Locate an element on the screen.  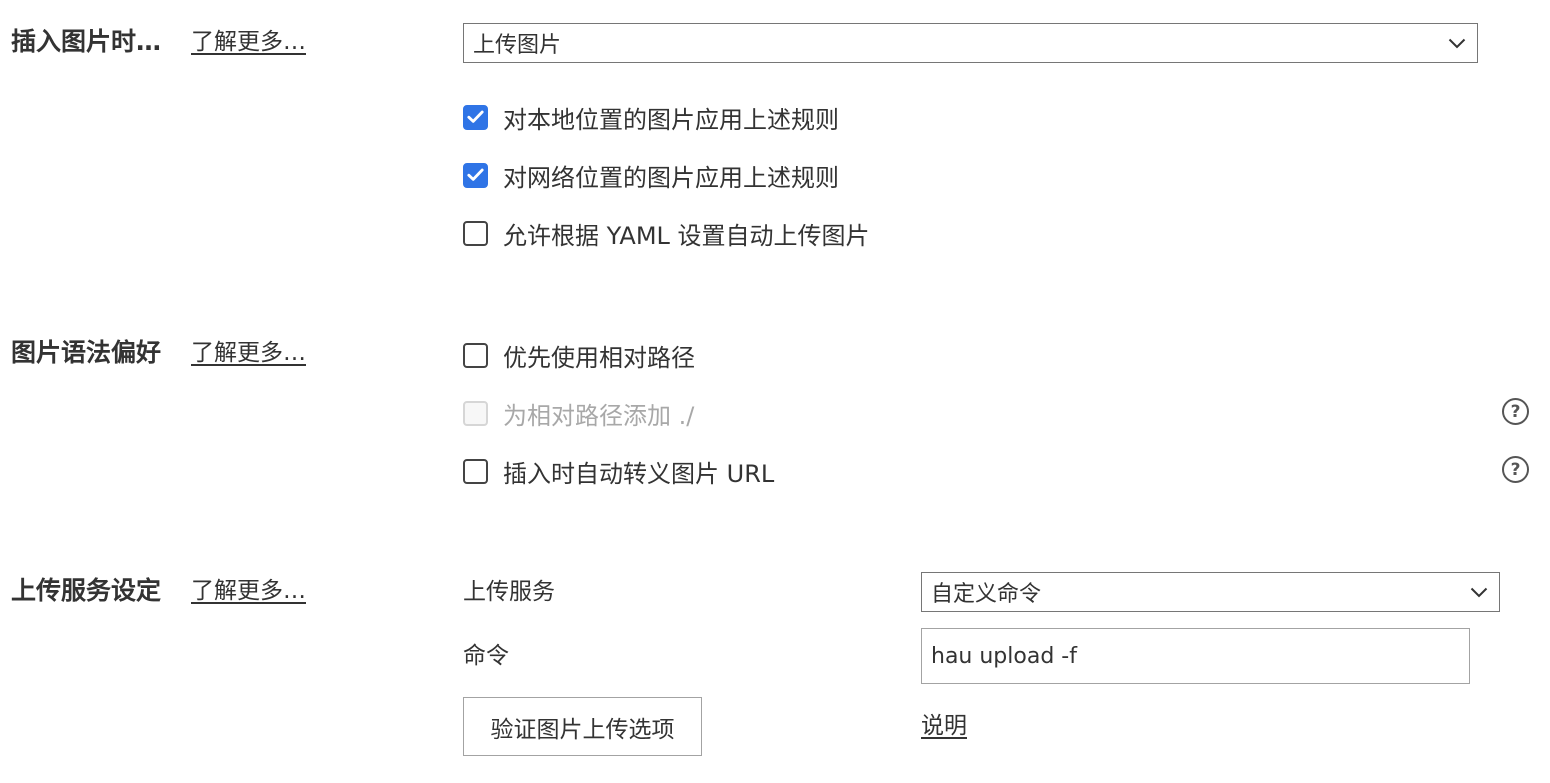
prefer-relative-path-checkbox is located at coordinates (475, 355).